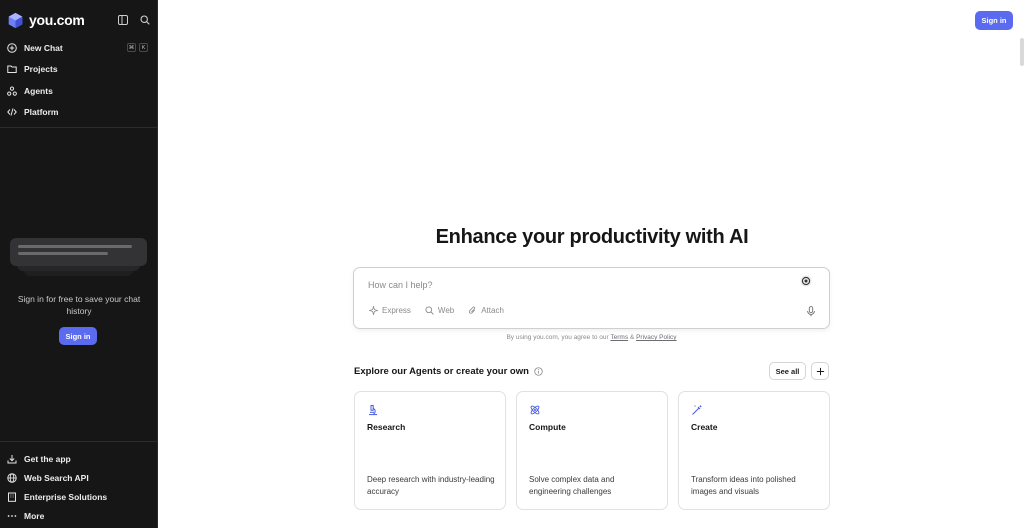  What do you see at coordinates (12, 477) in the screenshot?
I see `globe-icon` at bounding box center [12, 477].